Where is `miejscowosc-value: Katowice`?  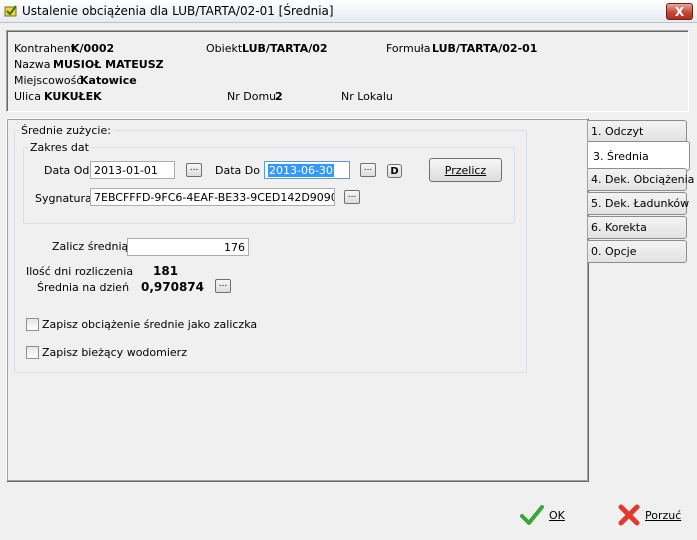
miejscowosc-value: Katowice is located at coordinates (108, 80).